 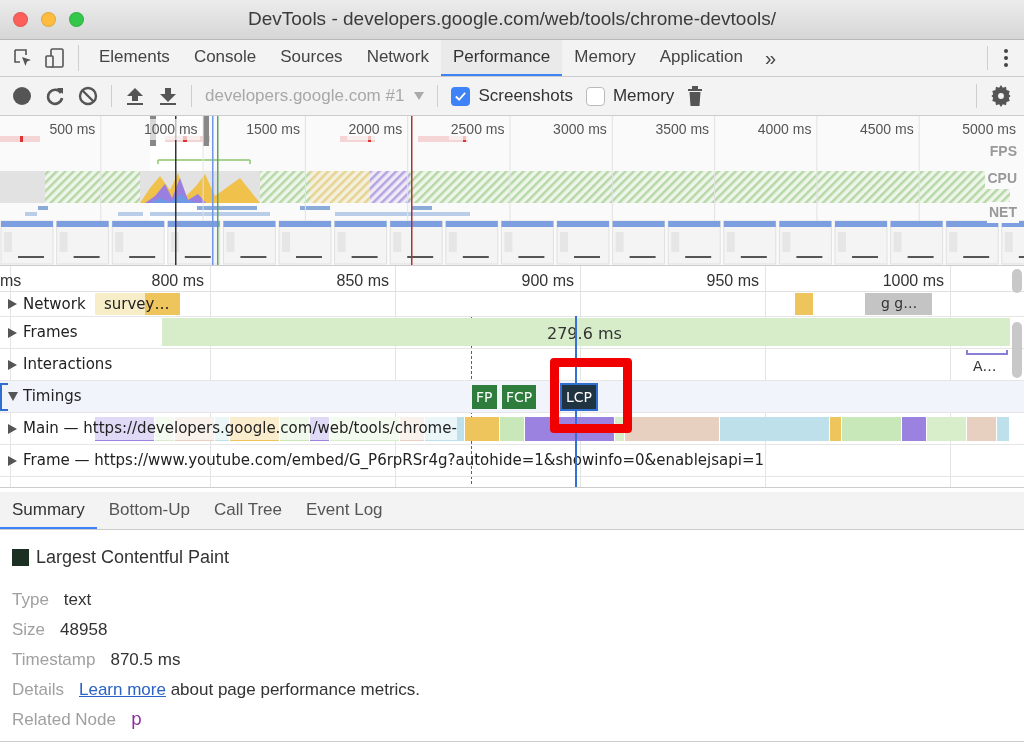 What do you see at coordinates (502, 58) in the screenshot?
I see `panel-tab: Performance` at bounding box center [502, 58].